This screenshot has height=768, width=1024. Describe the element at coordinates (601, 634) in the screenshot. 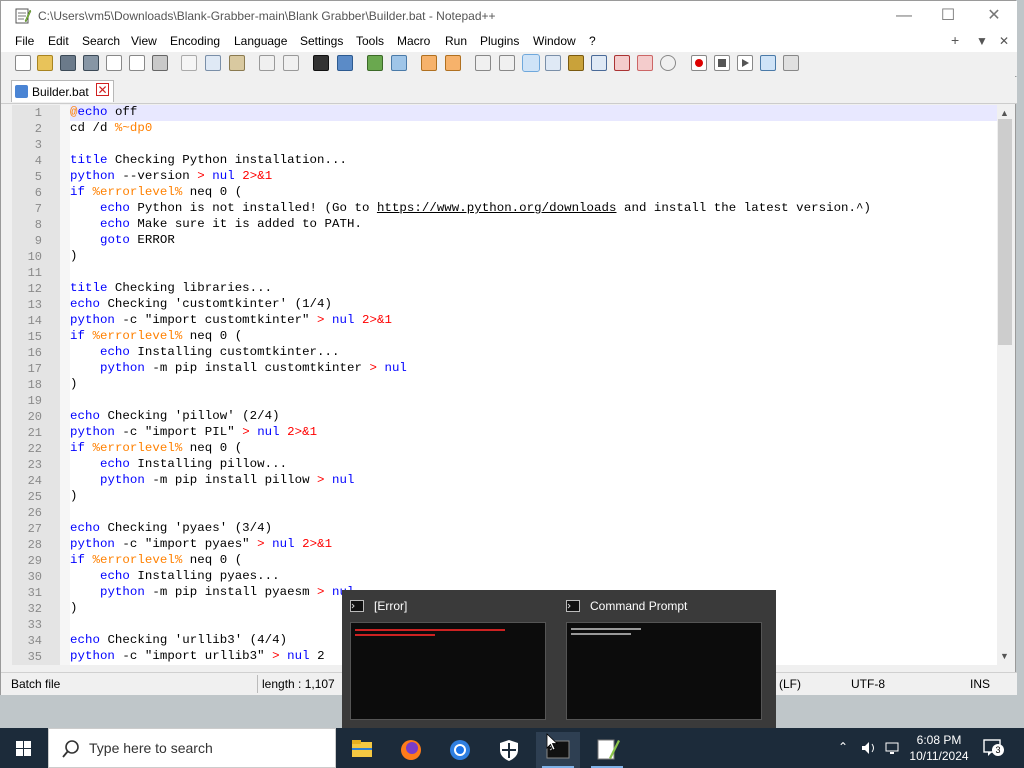

I see `console-text-line` at that location.